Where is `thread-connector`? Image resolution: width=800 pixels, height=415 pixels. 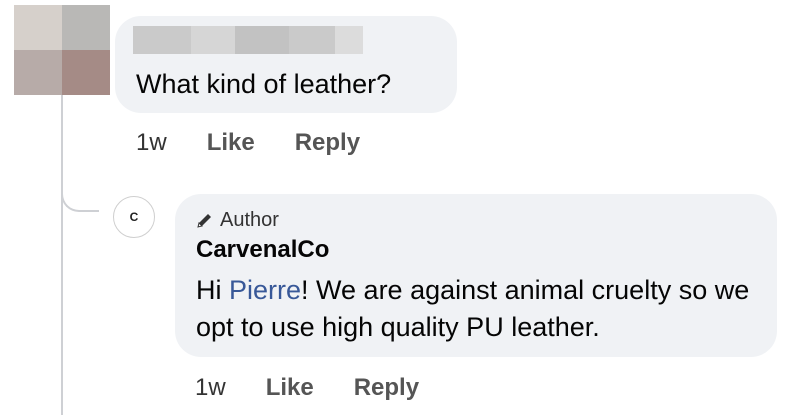
thread-connector is located at coordinates (80, 194).